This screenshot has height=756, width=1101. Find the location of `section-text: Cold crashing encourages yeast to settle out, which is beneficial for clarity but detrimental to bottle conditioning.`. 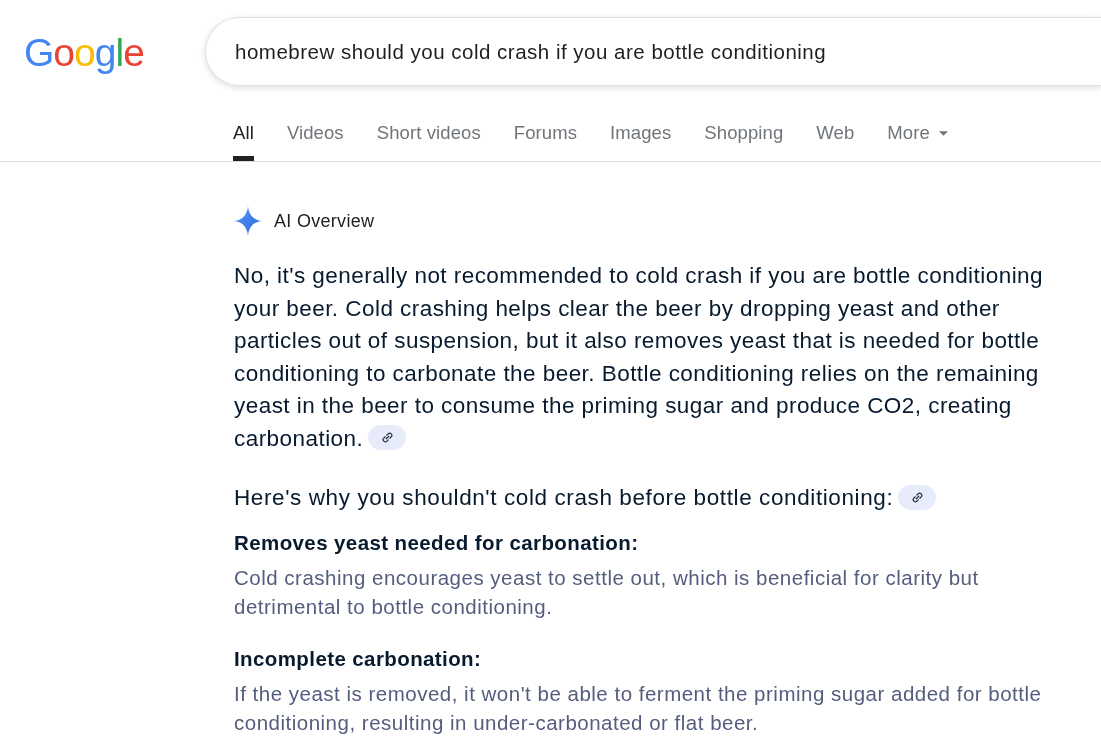

section-text: Cold crashing encourages yeast to settle out, which is beneficial for clarity but detrimental to bottle conditioning. is located at coordinates (607, 592).